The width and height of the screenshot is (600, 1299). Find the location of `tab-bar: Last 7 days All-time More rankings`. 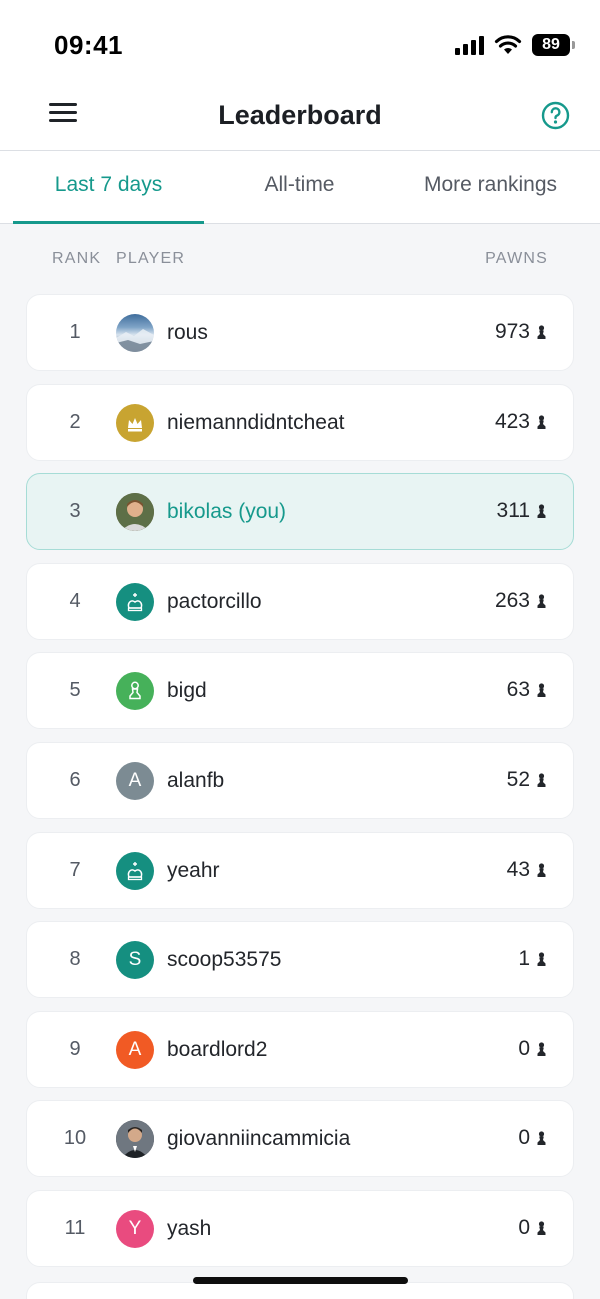

tab-bar: Last 7 days All-time More rankings is located at coordinates (300, 187).